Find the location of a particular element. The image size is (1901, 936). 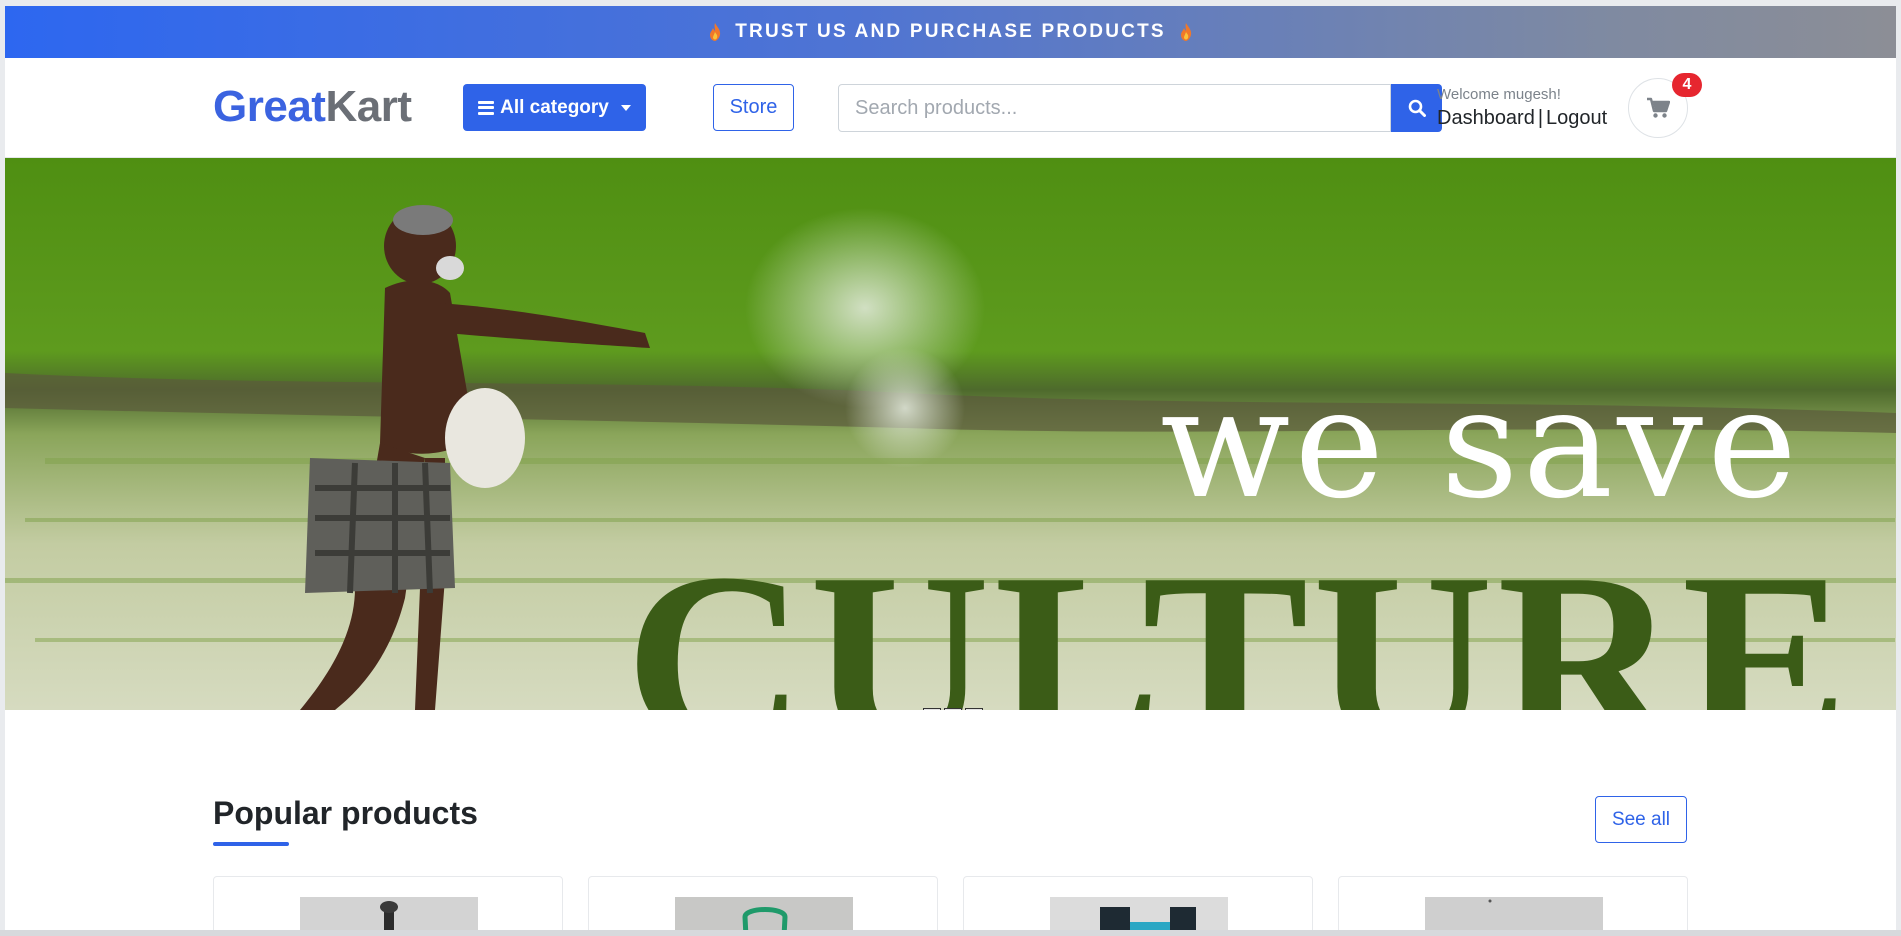

search-input is located at coordinates (1114, 108).